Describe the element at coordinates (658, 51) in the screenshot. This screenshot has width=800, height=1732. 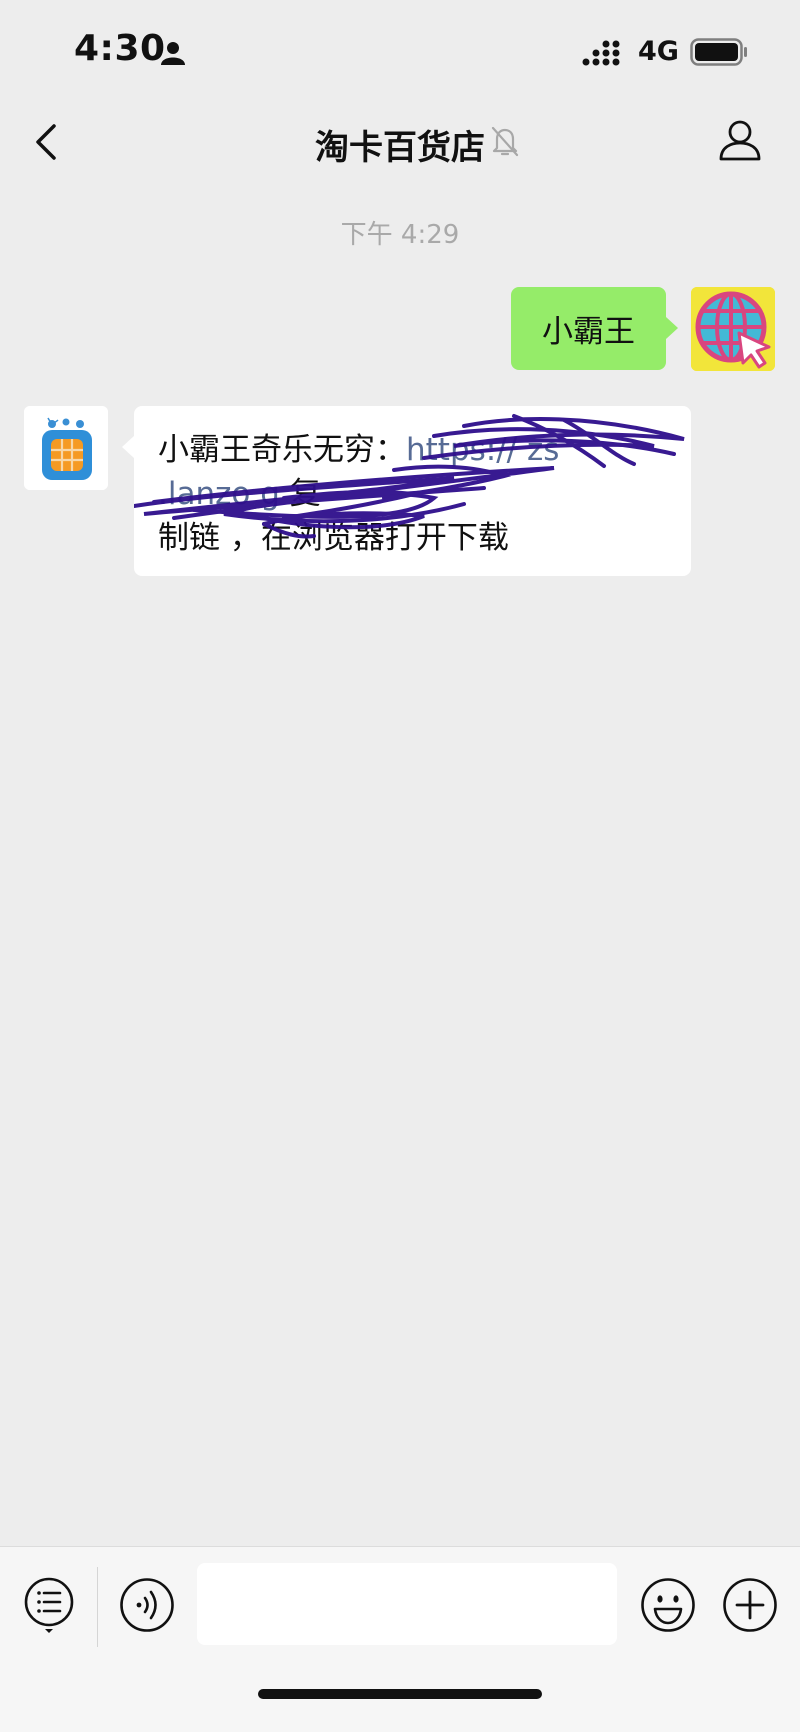
I see `network-label: 4G` at that location.